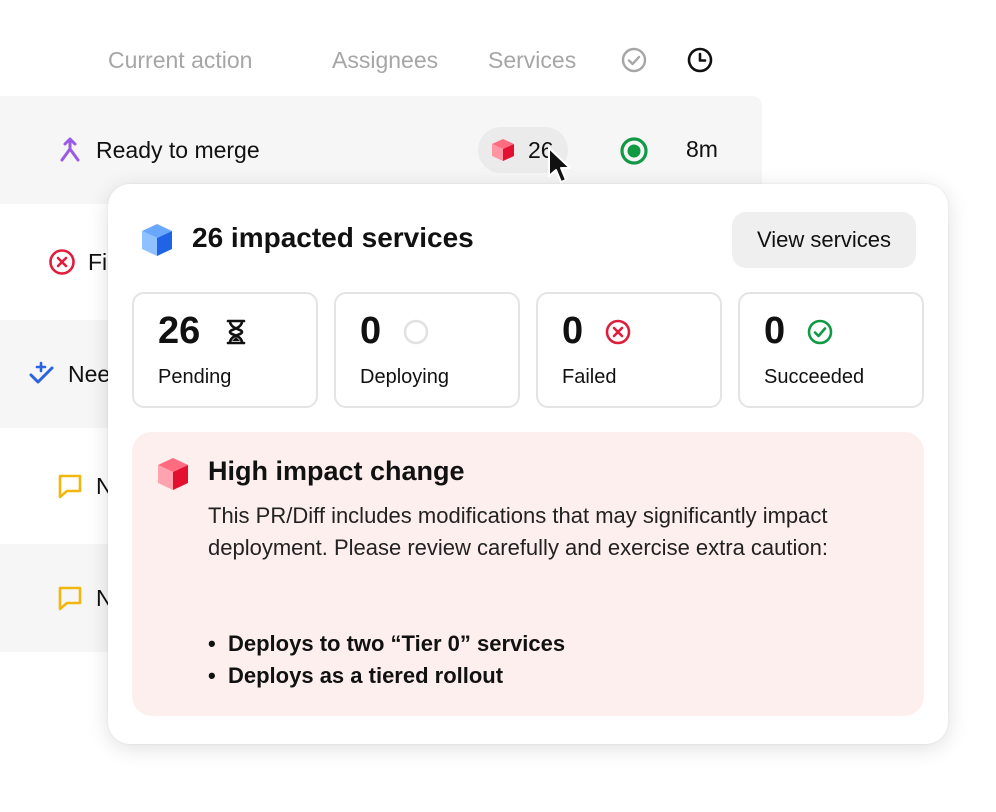 Image resolution: width=996 pixels, height=812 pixels. I want to click on cube-blue-icon, so click(157, 240).